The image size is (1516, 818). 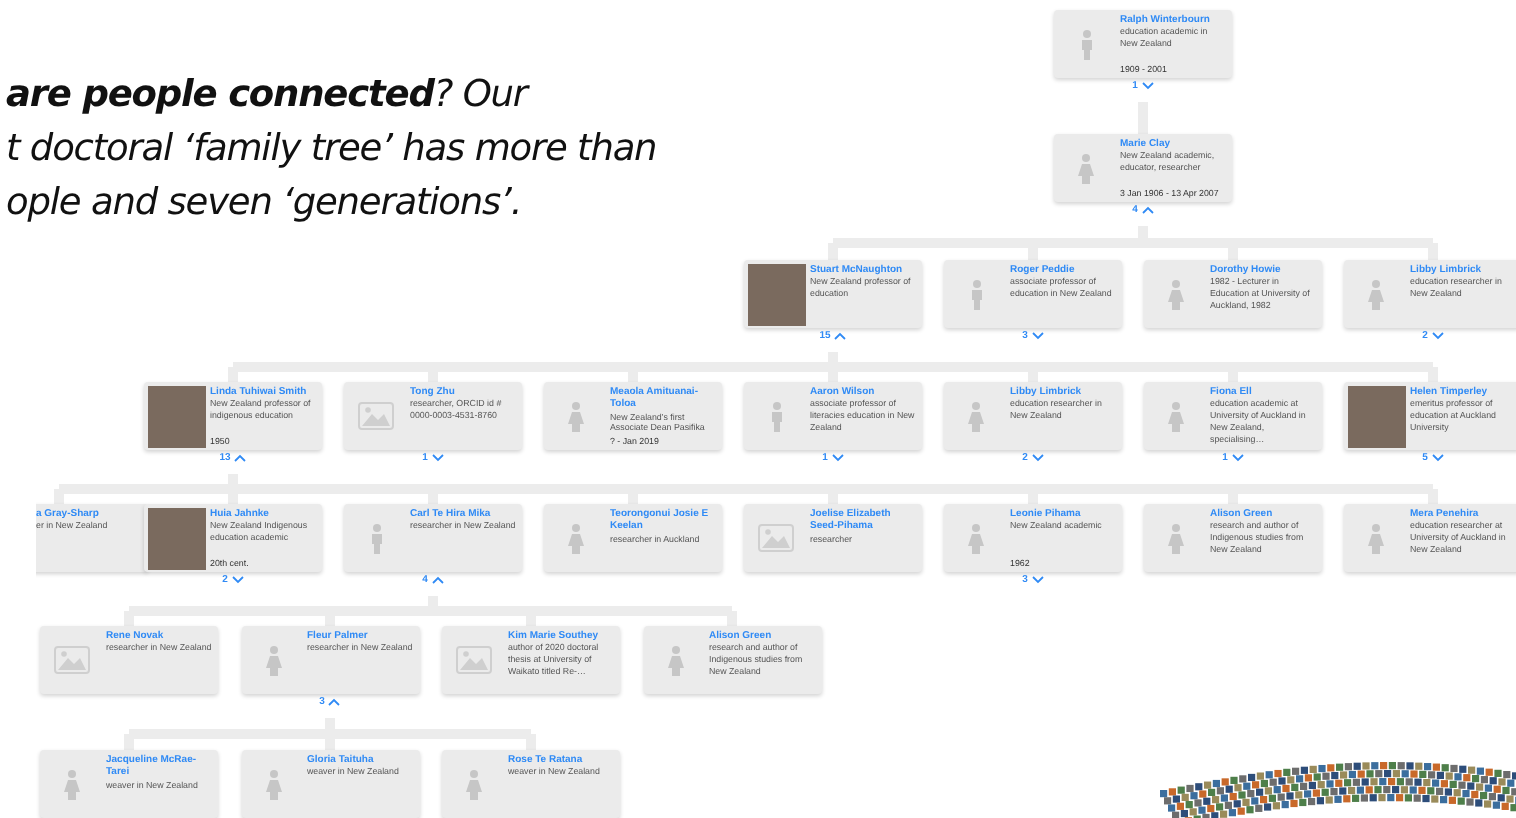 I want to click on slide-caption: are people connected? Our t doctoral ‘family tree’ has more than ople and seven ‘generations’., so click(x=331, y=150).